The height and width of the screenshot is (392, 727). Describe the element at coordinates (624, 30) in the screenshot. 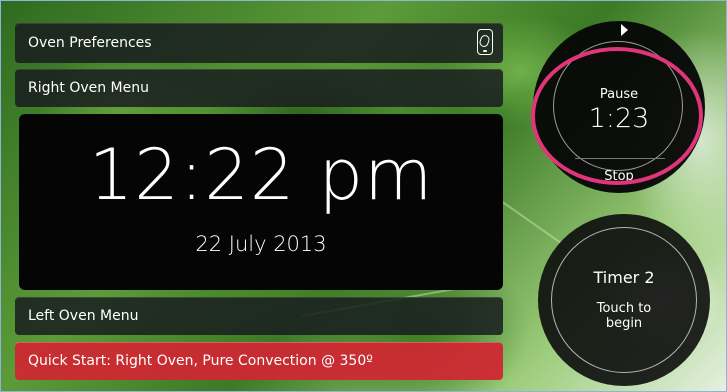

I see `play-marker-icon` at that location.